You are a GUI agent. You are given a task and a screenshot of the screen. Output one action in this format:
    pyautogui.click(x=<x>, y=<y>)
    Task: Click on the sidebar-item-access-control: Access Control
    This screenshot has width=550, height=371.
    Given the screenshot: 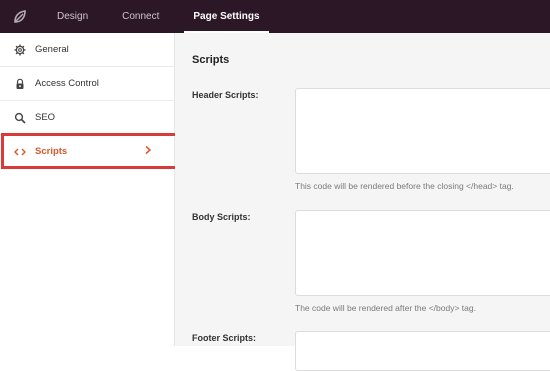 What is the action you would take?
    pyautogui.click(x=87, y=84)
    